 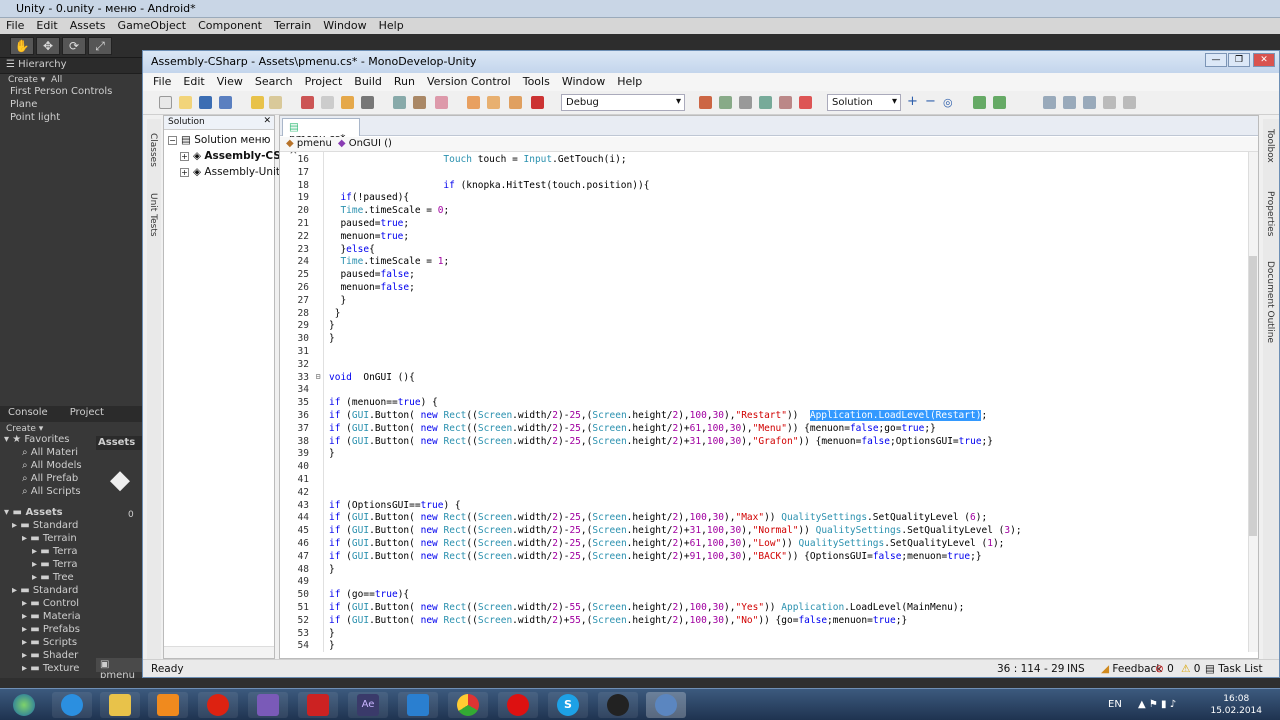 What do you see at coordinates (1049, 102) in the screenshot?
I see `layout-icon` at bounding box center [1049, 102].